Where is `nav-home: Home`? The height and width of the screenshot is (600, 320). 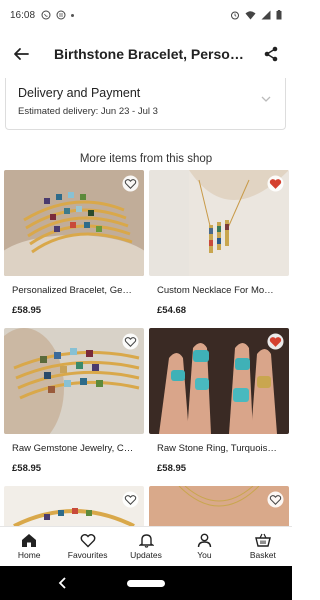 nav-home: Home is located at coordinates (29, 546).